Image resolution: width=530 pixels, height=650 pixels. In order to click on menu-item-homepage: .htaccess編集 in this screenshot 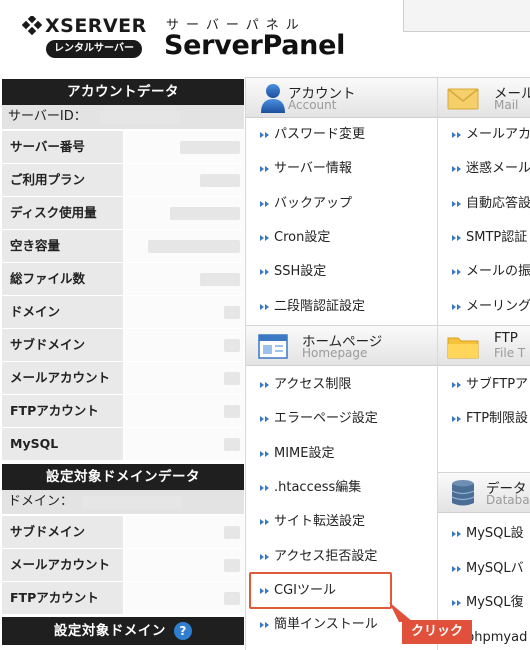, I will do `click(341, 488)`.